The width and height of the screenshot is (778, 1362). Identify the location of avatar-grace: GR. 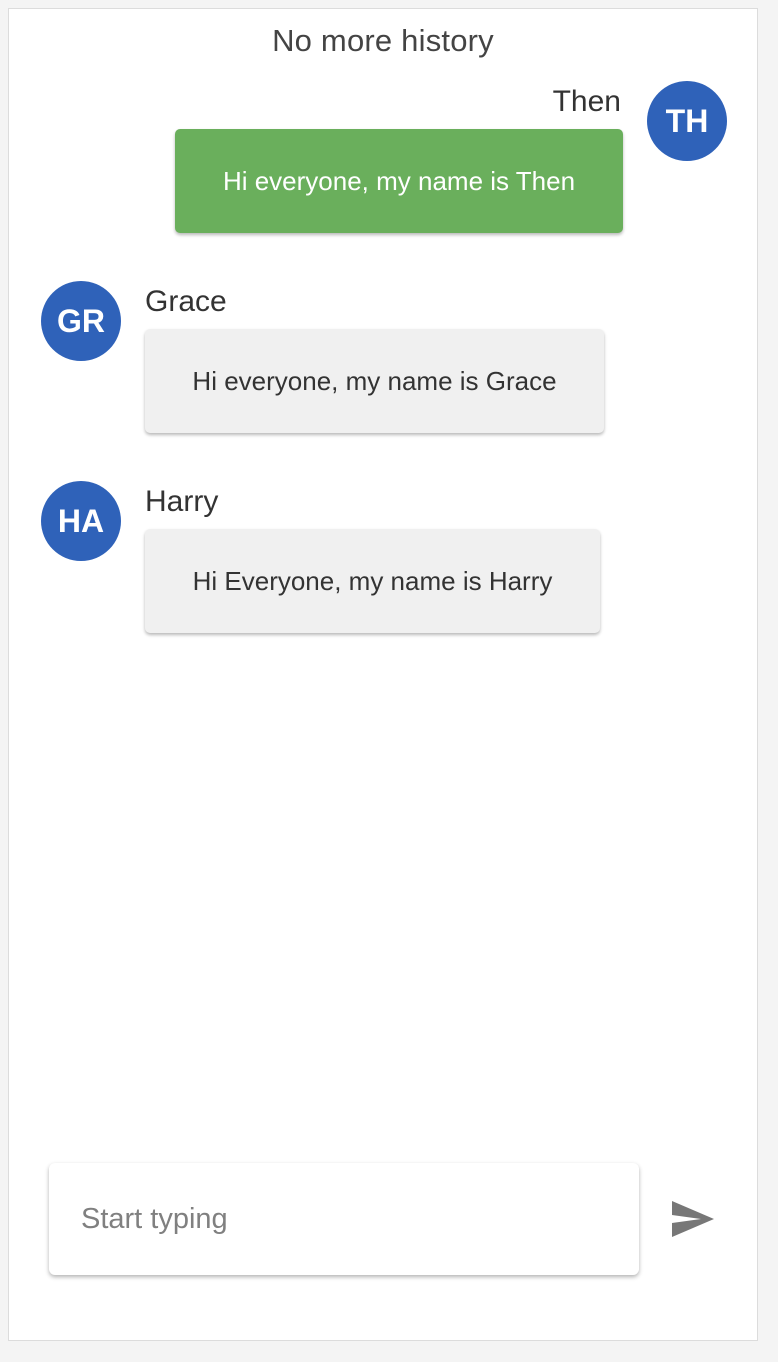
(81, 321).